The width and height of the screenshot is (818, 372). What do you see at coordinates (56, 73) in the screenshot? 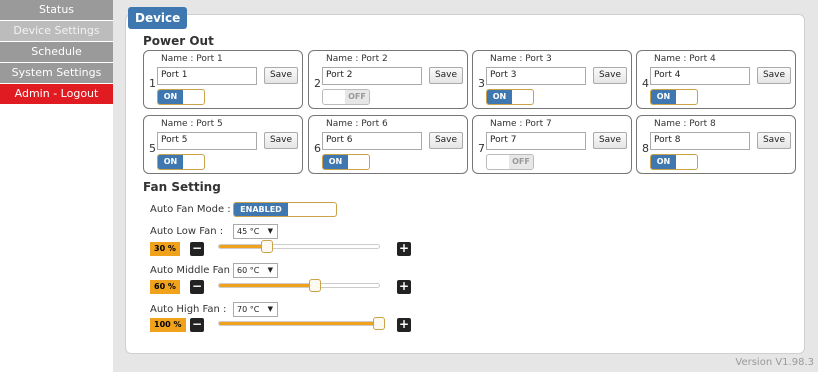
I see `nav-system-settings: System Settings` at bounding box center [56, 73].